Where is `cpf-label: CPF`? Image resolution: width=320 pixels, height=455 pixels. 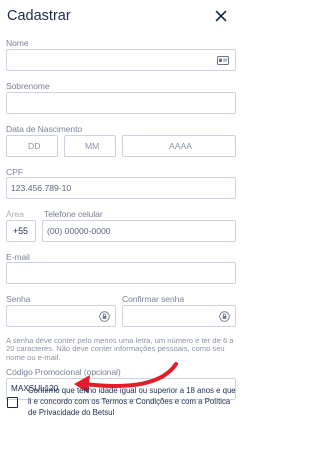
cpf-label: CPF is located at coordinates (14, 172).